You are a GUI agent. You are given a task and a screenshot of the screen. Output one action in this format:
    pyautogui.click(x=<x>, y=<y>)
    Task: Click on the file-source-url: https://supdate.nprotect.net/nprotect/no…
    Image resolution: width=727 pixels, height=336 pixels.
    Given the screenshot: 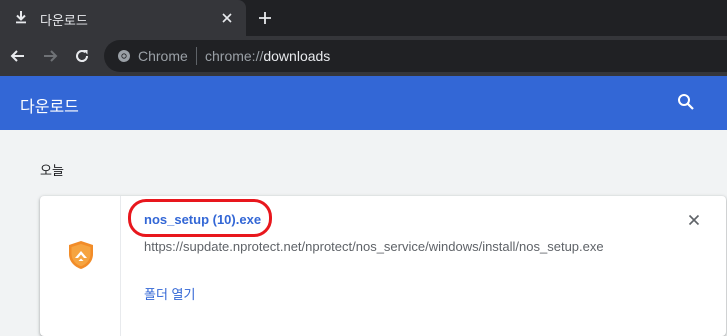 What is the action you would take?
    pyautogui.click(x=374, y=246)
    